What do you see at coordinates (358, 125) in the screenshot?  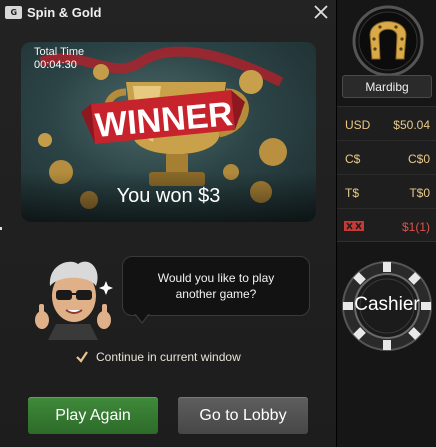 I see `balance-currency: USD` at bounding box center [358, 125].